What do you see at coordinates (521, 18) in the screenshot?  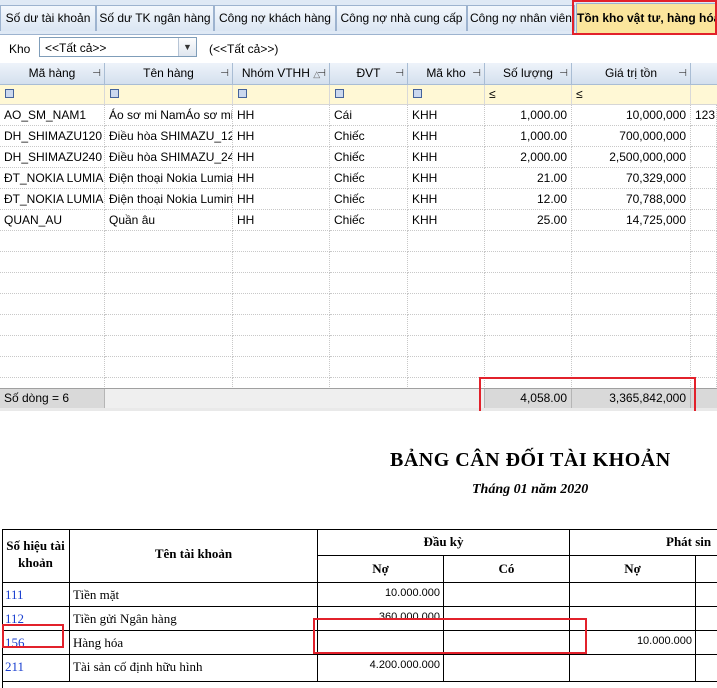 I see `tab-employee-debt: Công nợ nhân viên` at bounding box center [521, 18].